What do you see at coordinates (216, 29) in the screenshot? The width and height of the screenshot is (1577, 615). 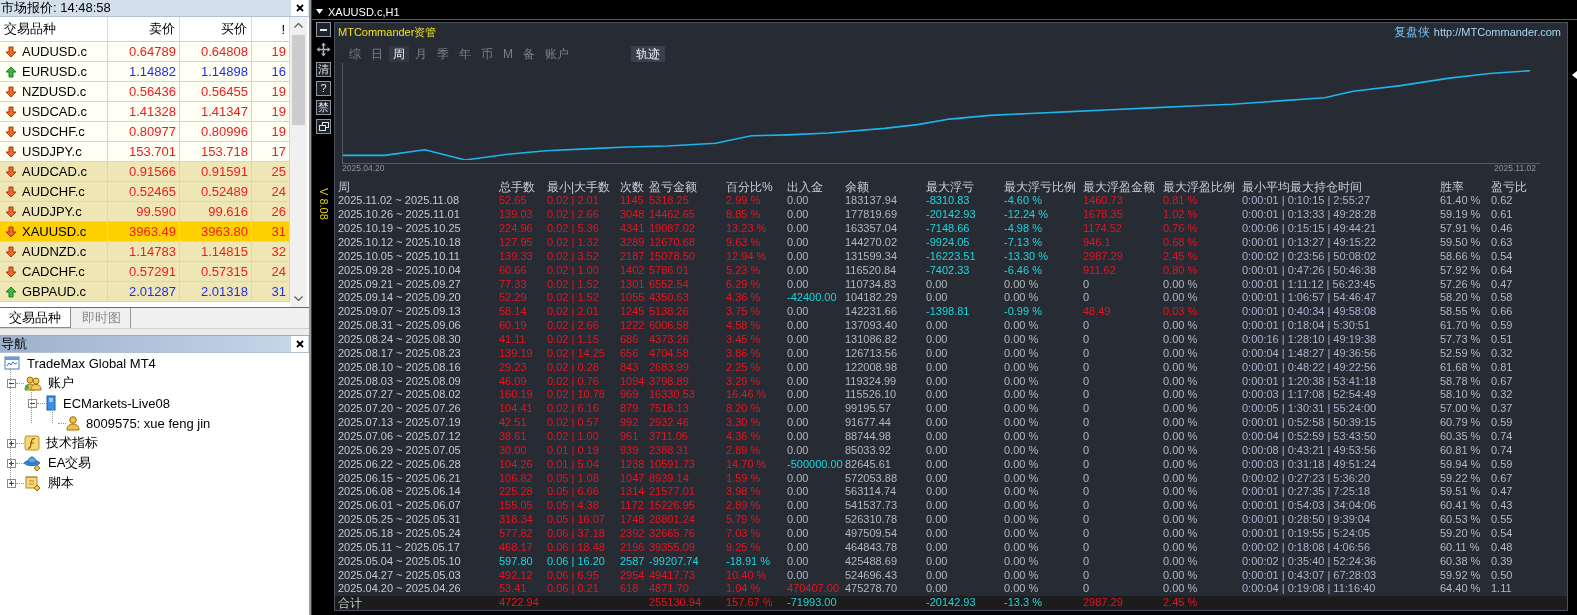 I see `column-header: 买价` at bounding box center [216, 29].